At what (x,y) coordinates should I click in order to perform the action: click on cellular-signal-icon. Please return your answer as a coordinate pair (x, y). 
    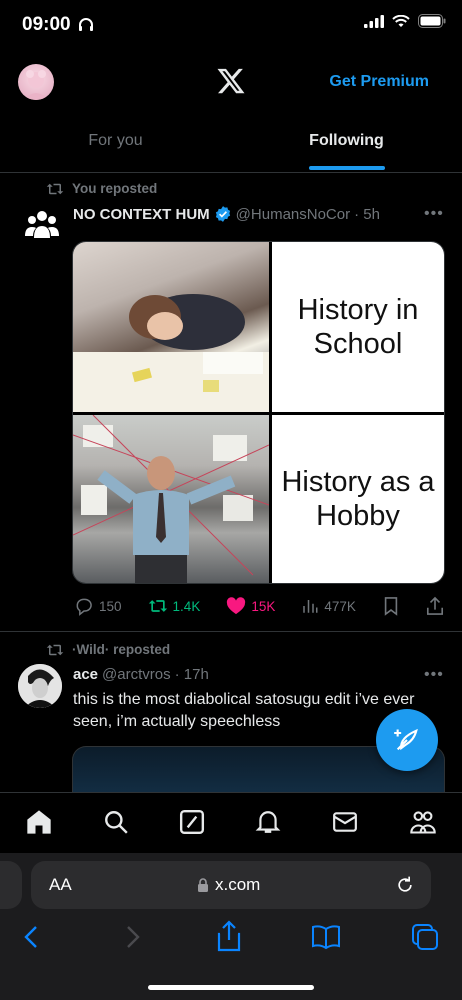
    Looking at the image, I should click on (374, 21).